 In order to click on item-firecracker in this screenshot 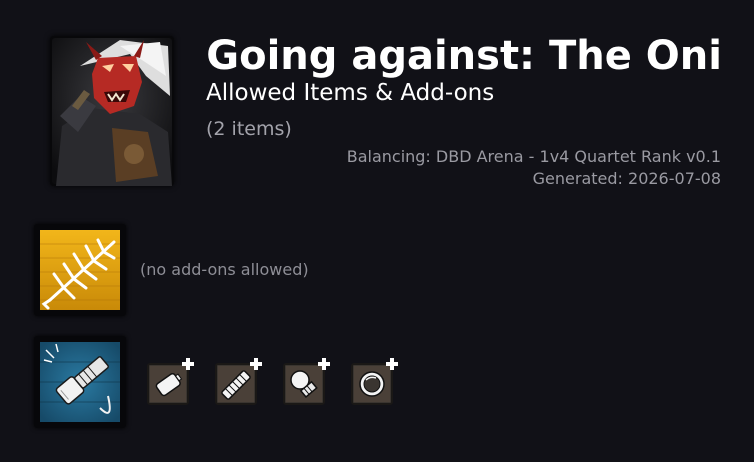, I will do `click(80, 270)`.